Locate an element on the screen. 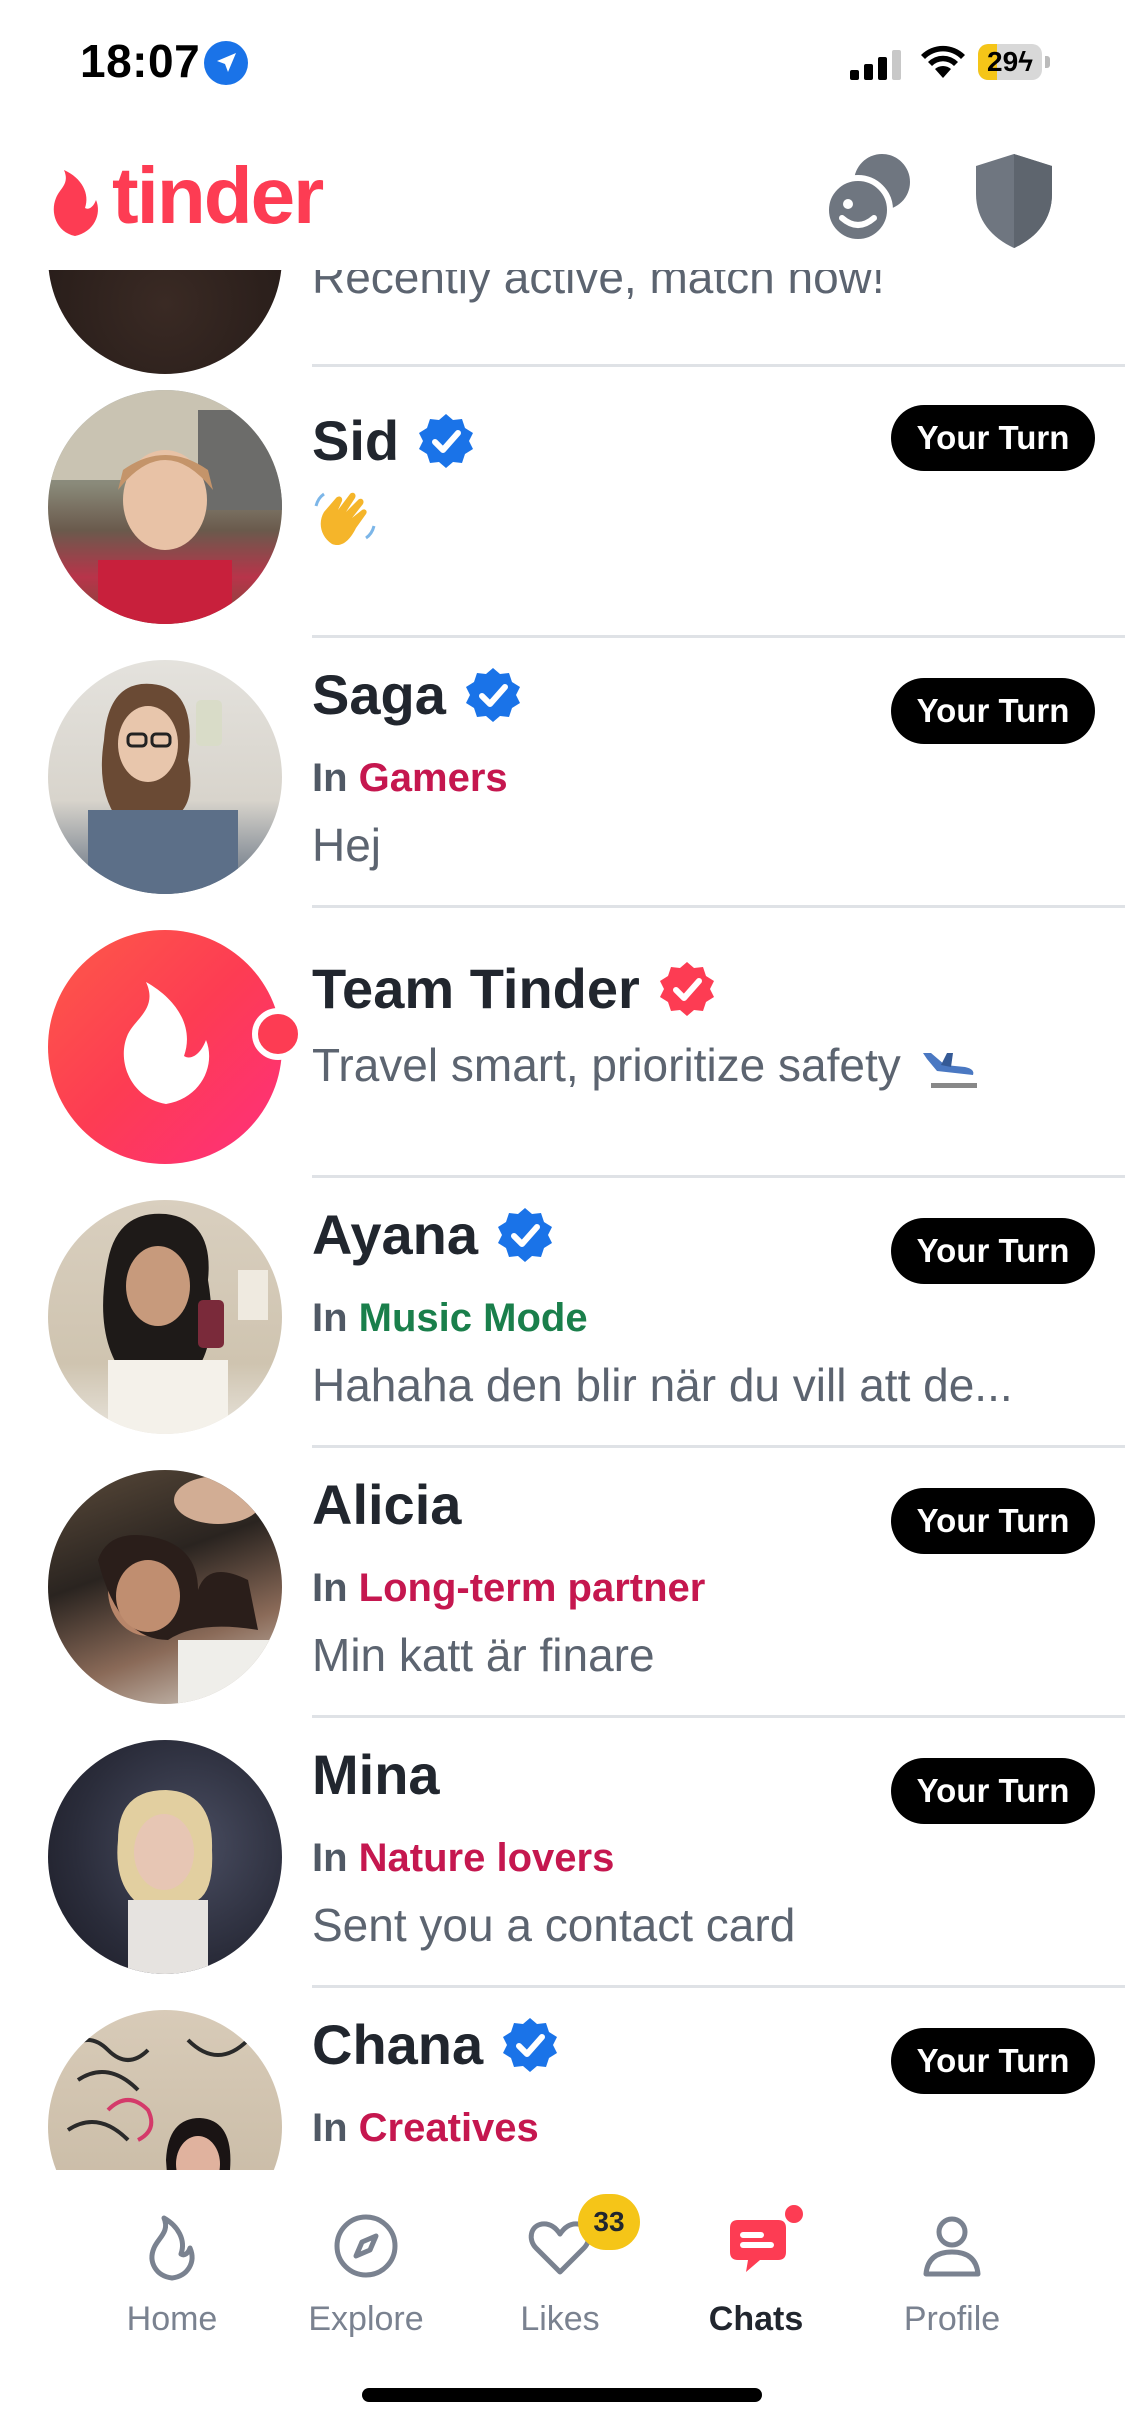 Image resolution: width=1125 pixels, height=2436 pixels. mode-name: Long-term partner is located at coordinates (532, 1588).